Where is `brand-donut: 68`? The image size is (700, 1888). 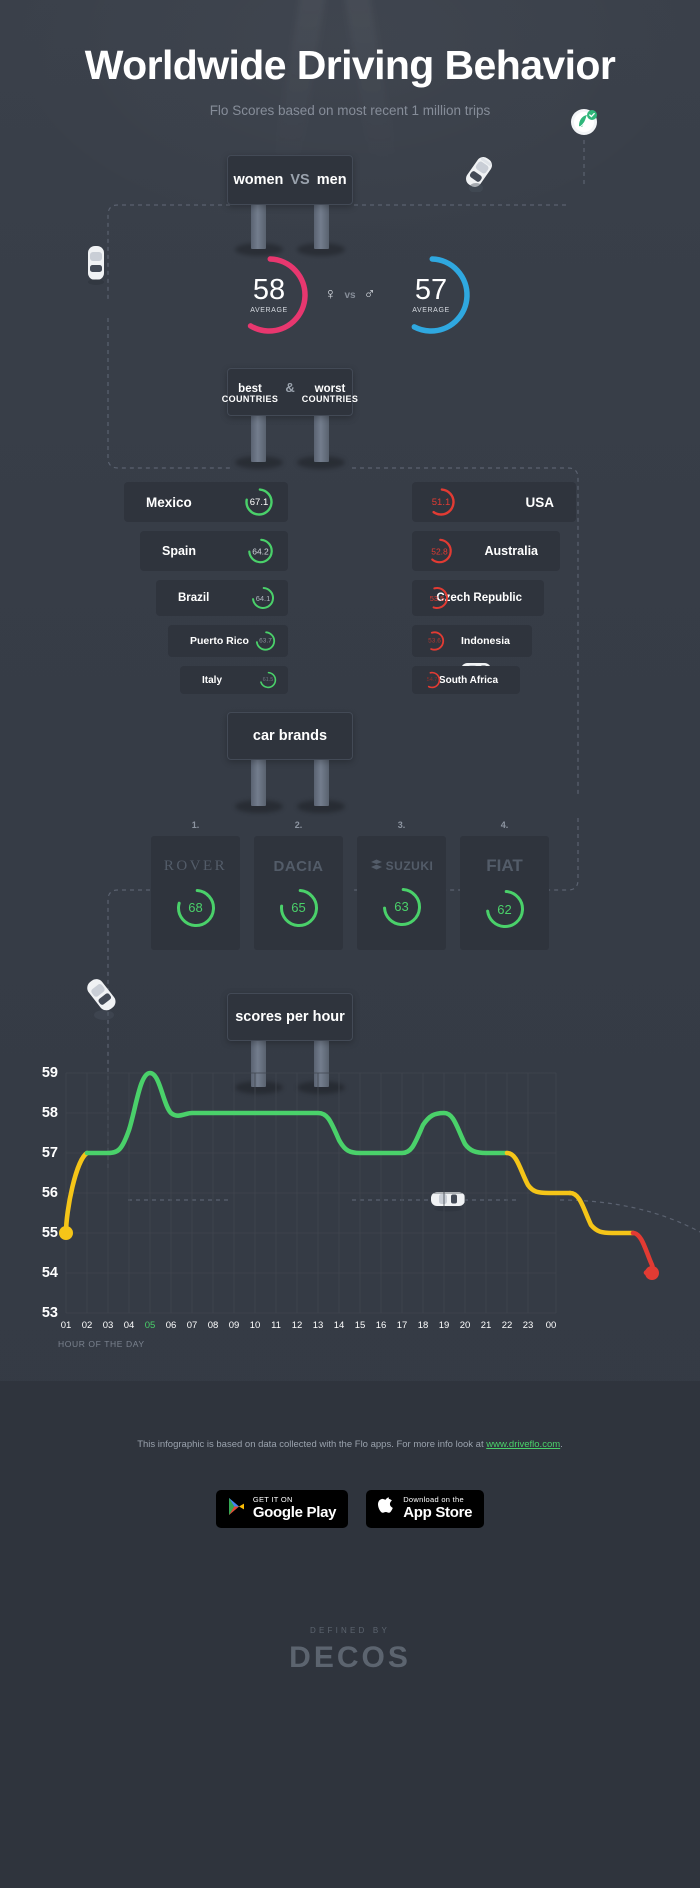
brand-donut: 68 is located at coordinates (196, 908).